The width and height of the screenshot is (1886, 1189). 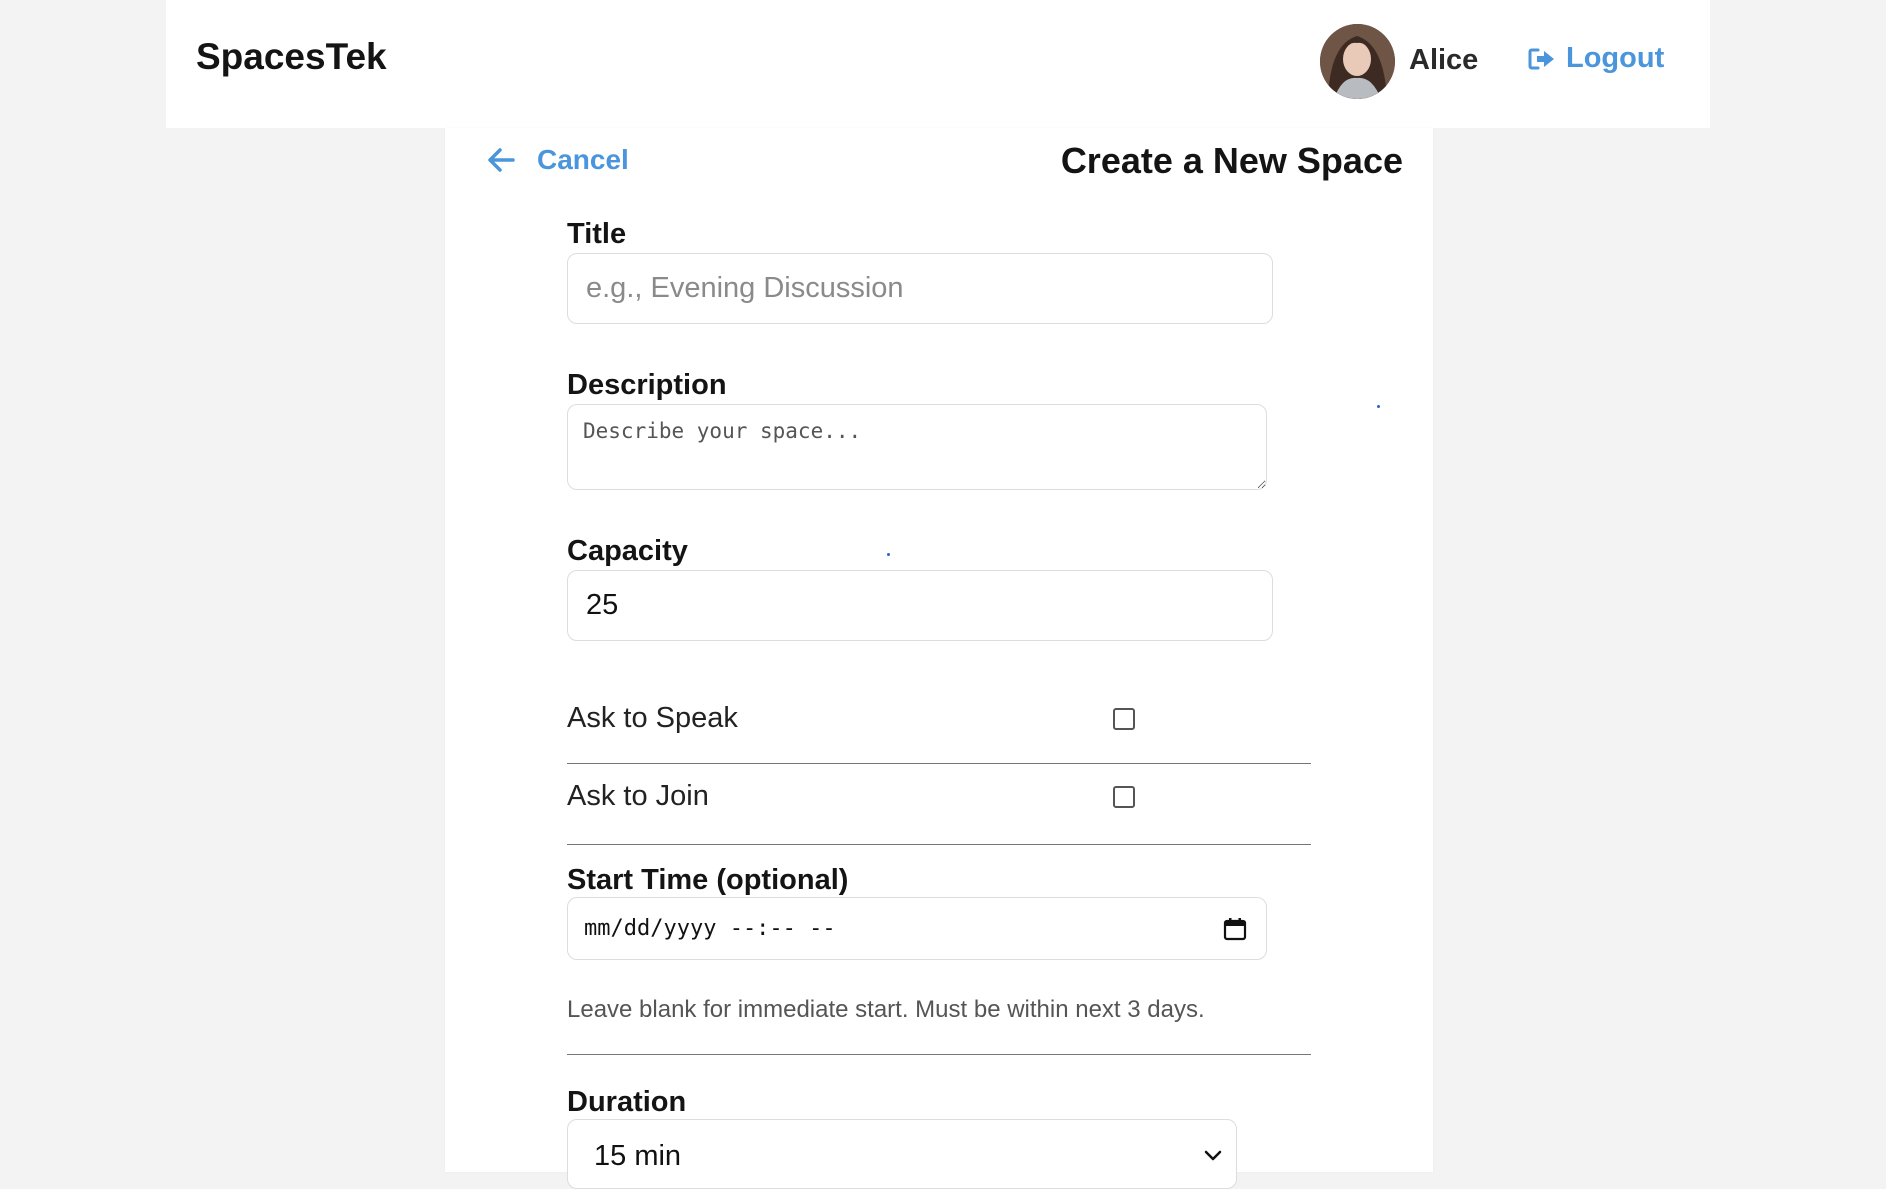 I want to click on avatar, so click(x=1357, y=61).